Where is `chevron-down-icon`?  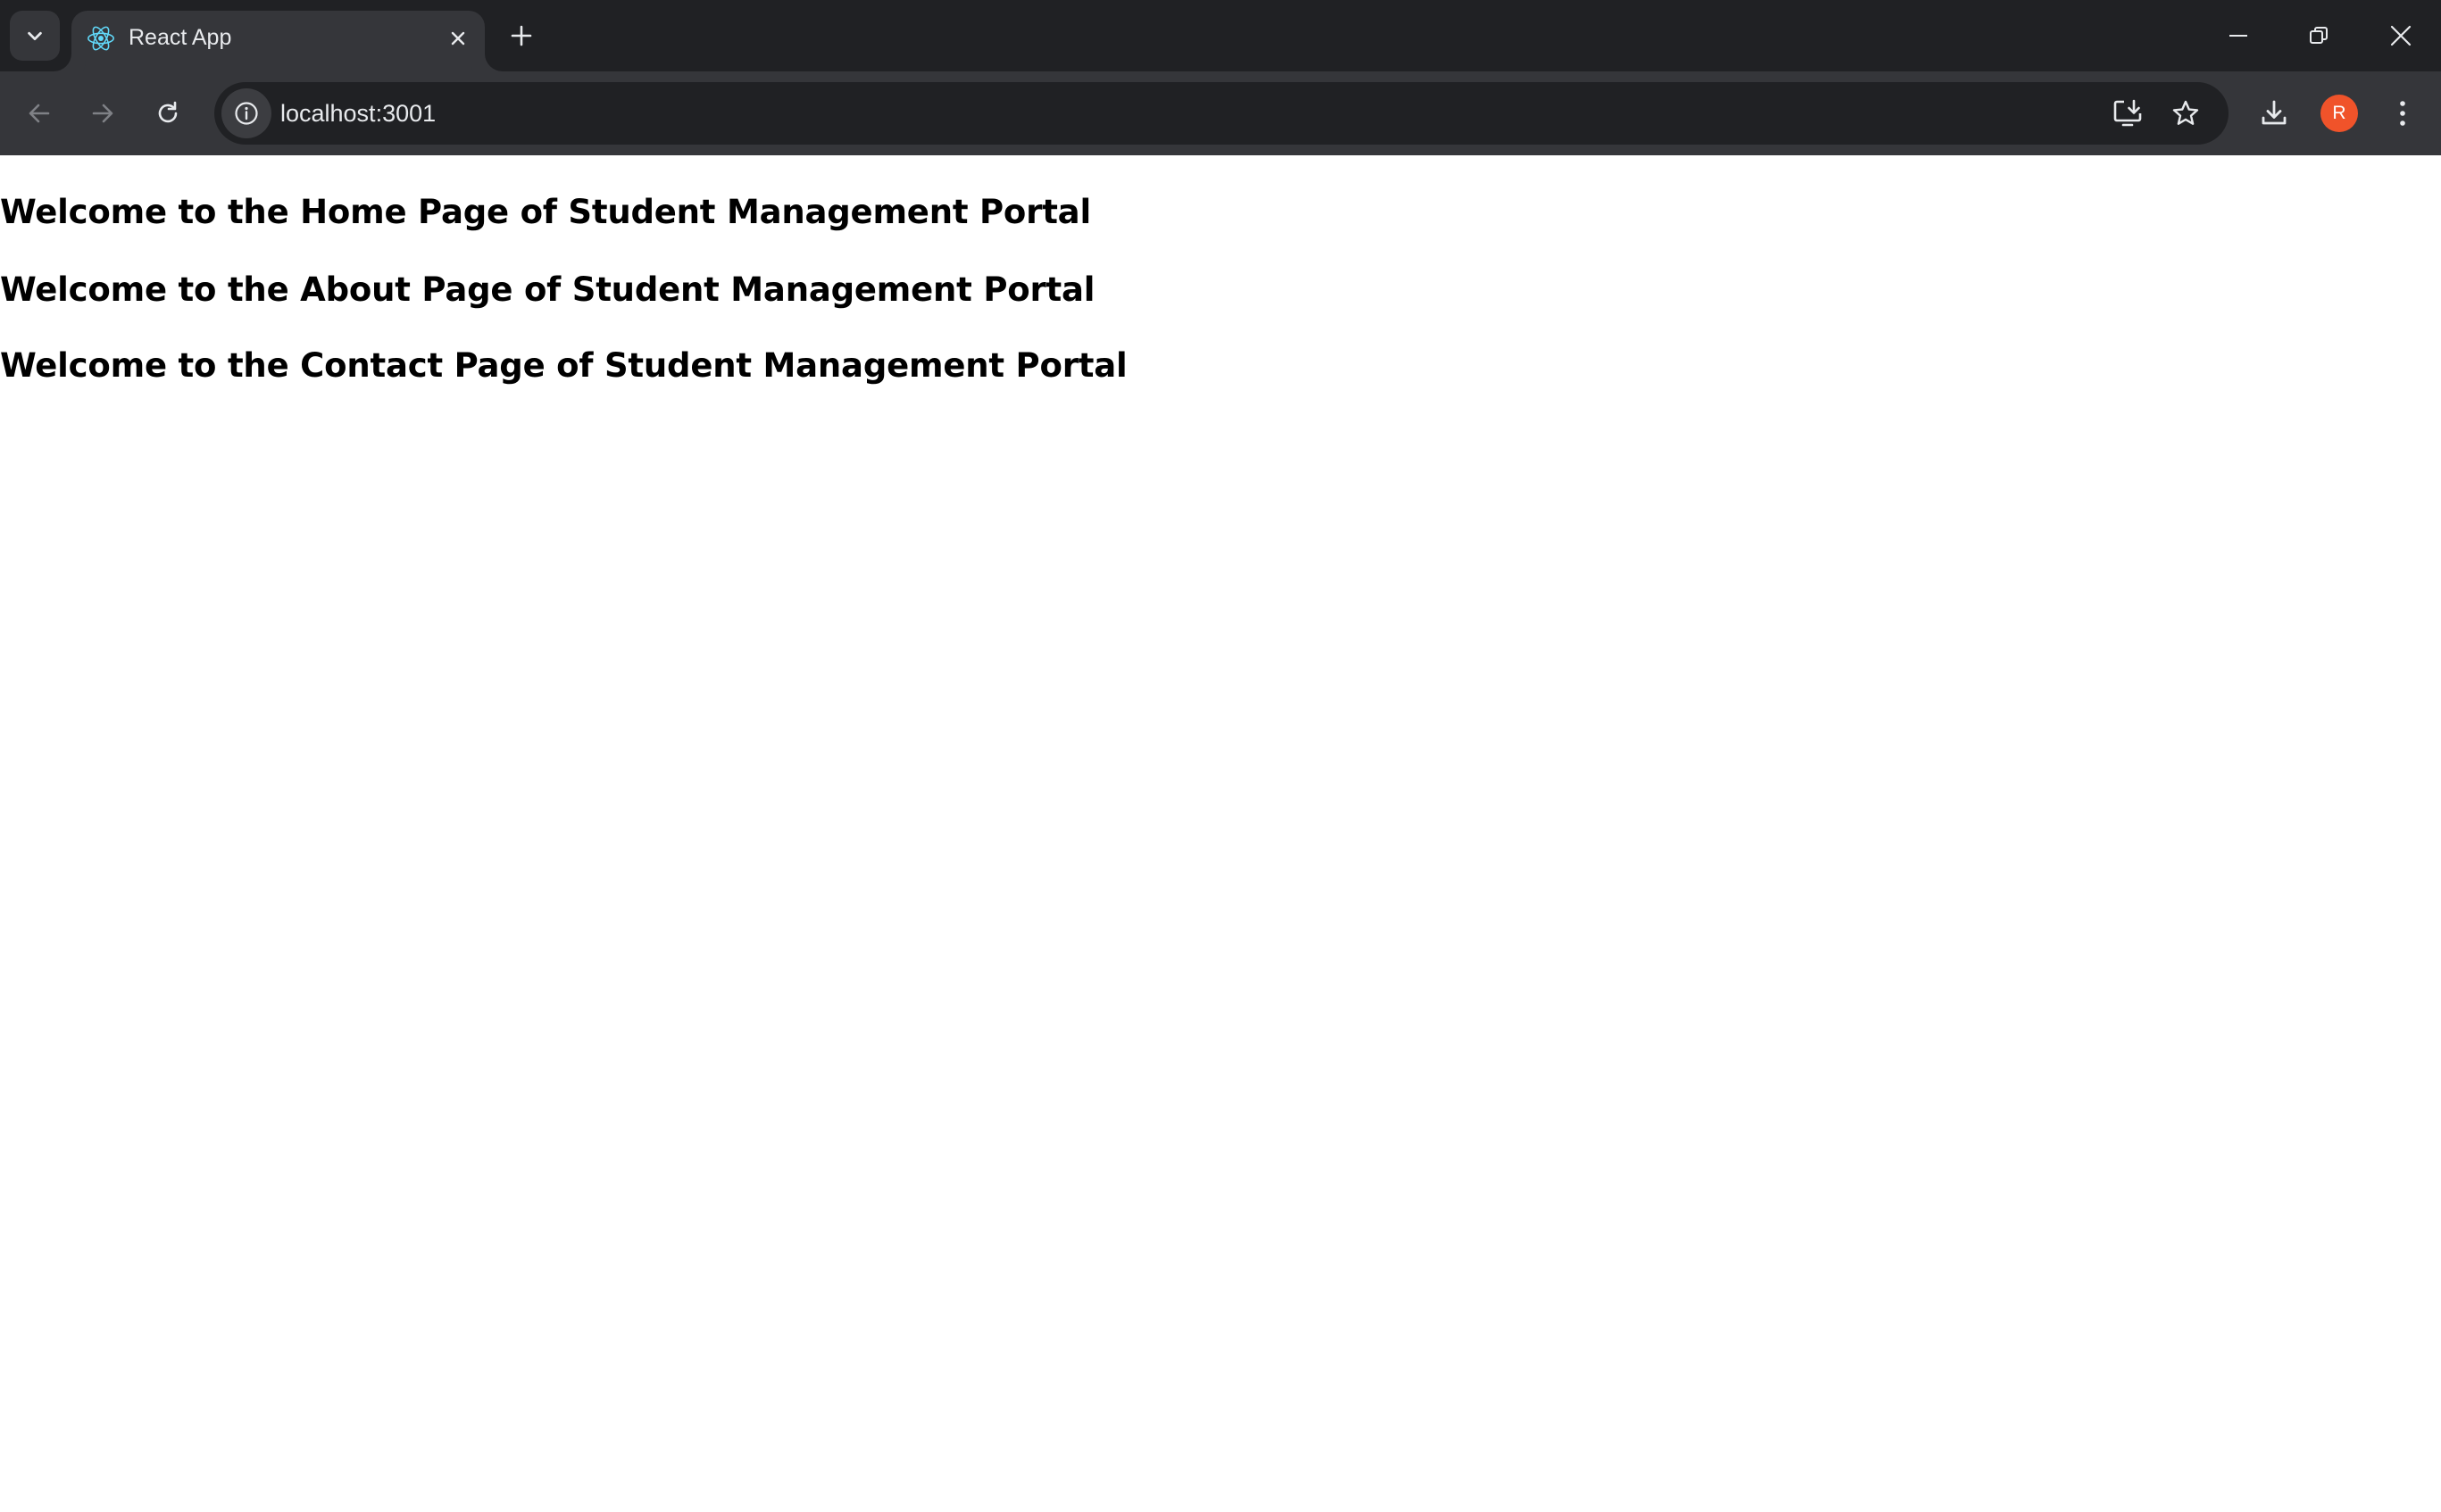 chevron-down-icon is located at coordinates (35, 36).